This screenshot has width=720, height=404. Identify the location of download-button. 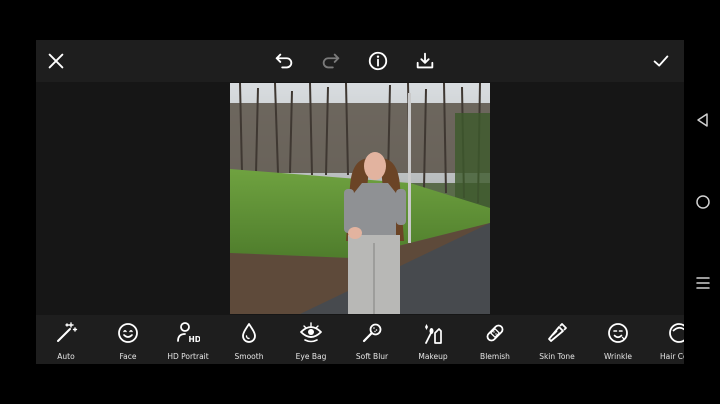
(425, 61).